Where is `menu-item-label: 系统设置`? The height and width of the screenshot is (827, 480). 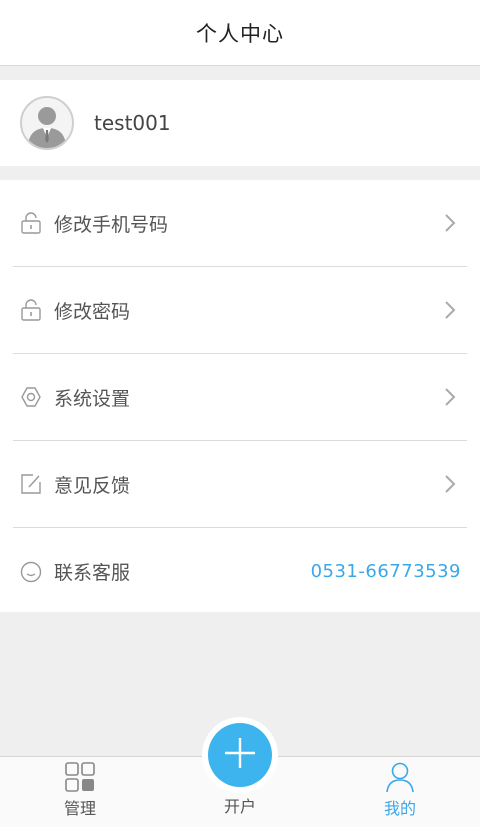
menu-item-label: 系统设置 is located at coordinates (92, 398).